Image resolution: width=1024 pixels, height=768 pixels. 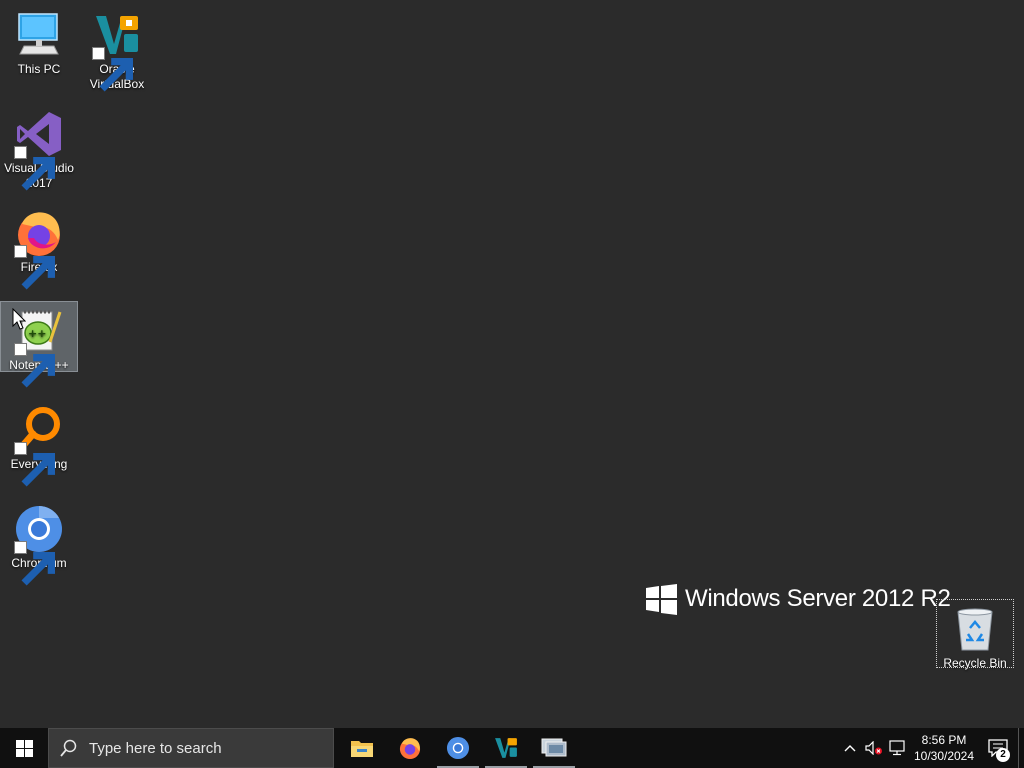 I want to click on os-watermark: Windows Server 2012 R2, so click(x=798, y=599).